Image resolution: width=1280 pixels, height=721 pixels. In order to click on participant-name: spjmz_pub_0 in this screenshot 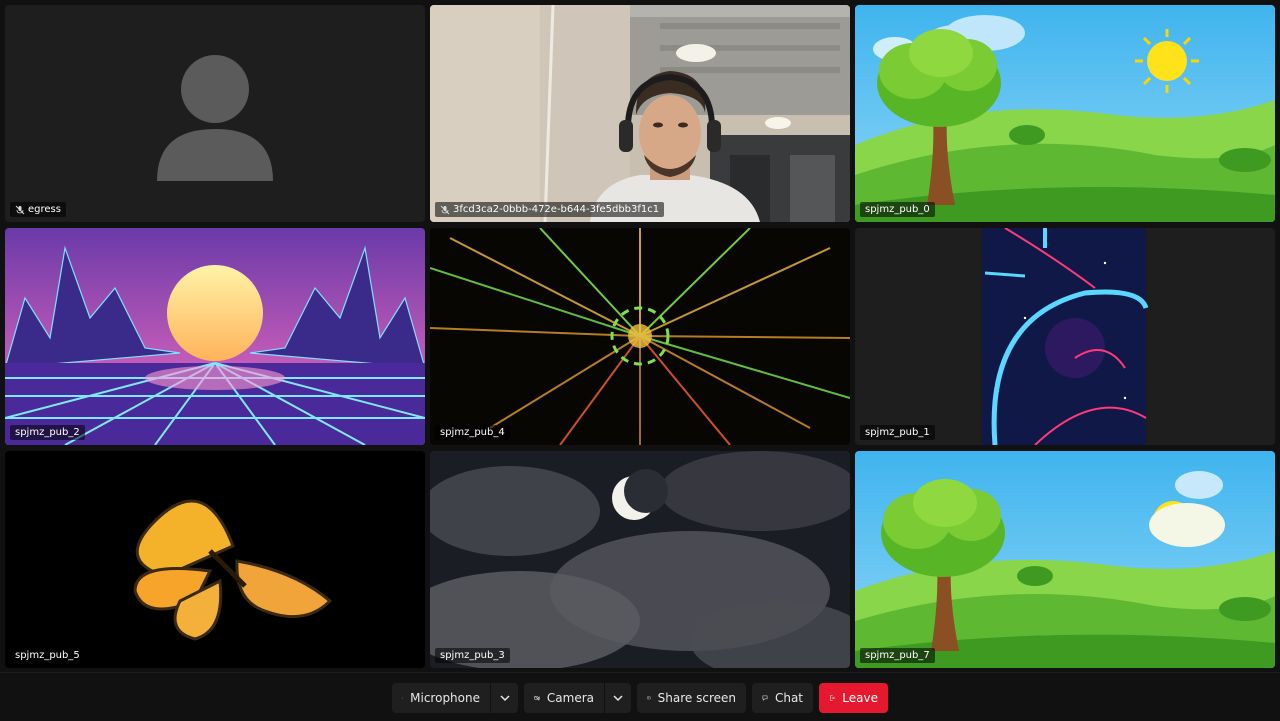, I will do `click(897, 209)`.